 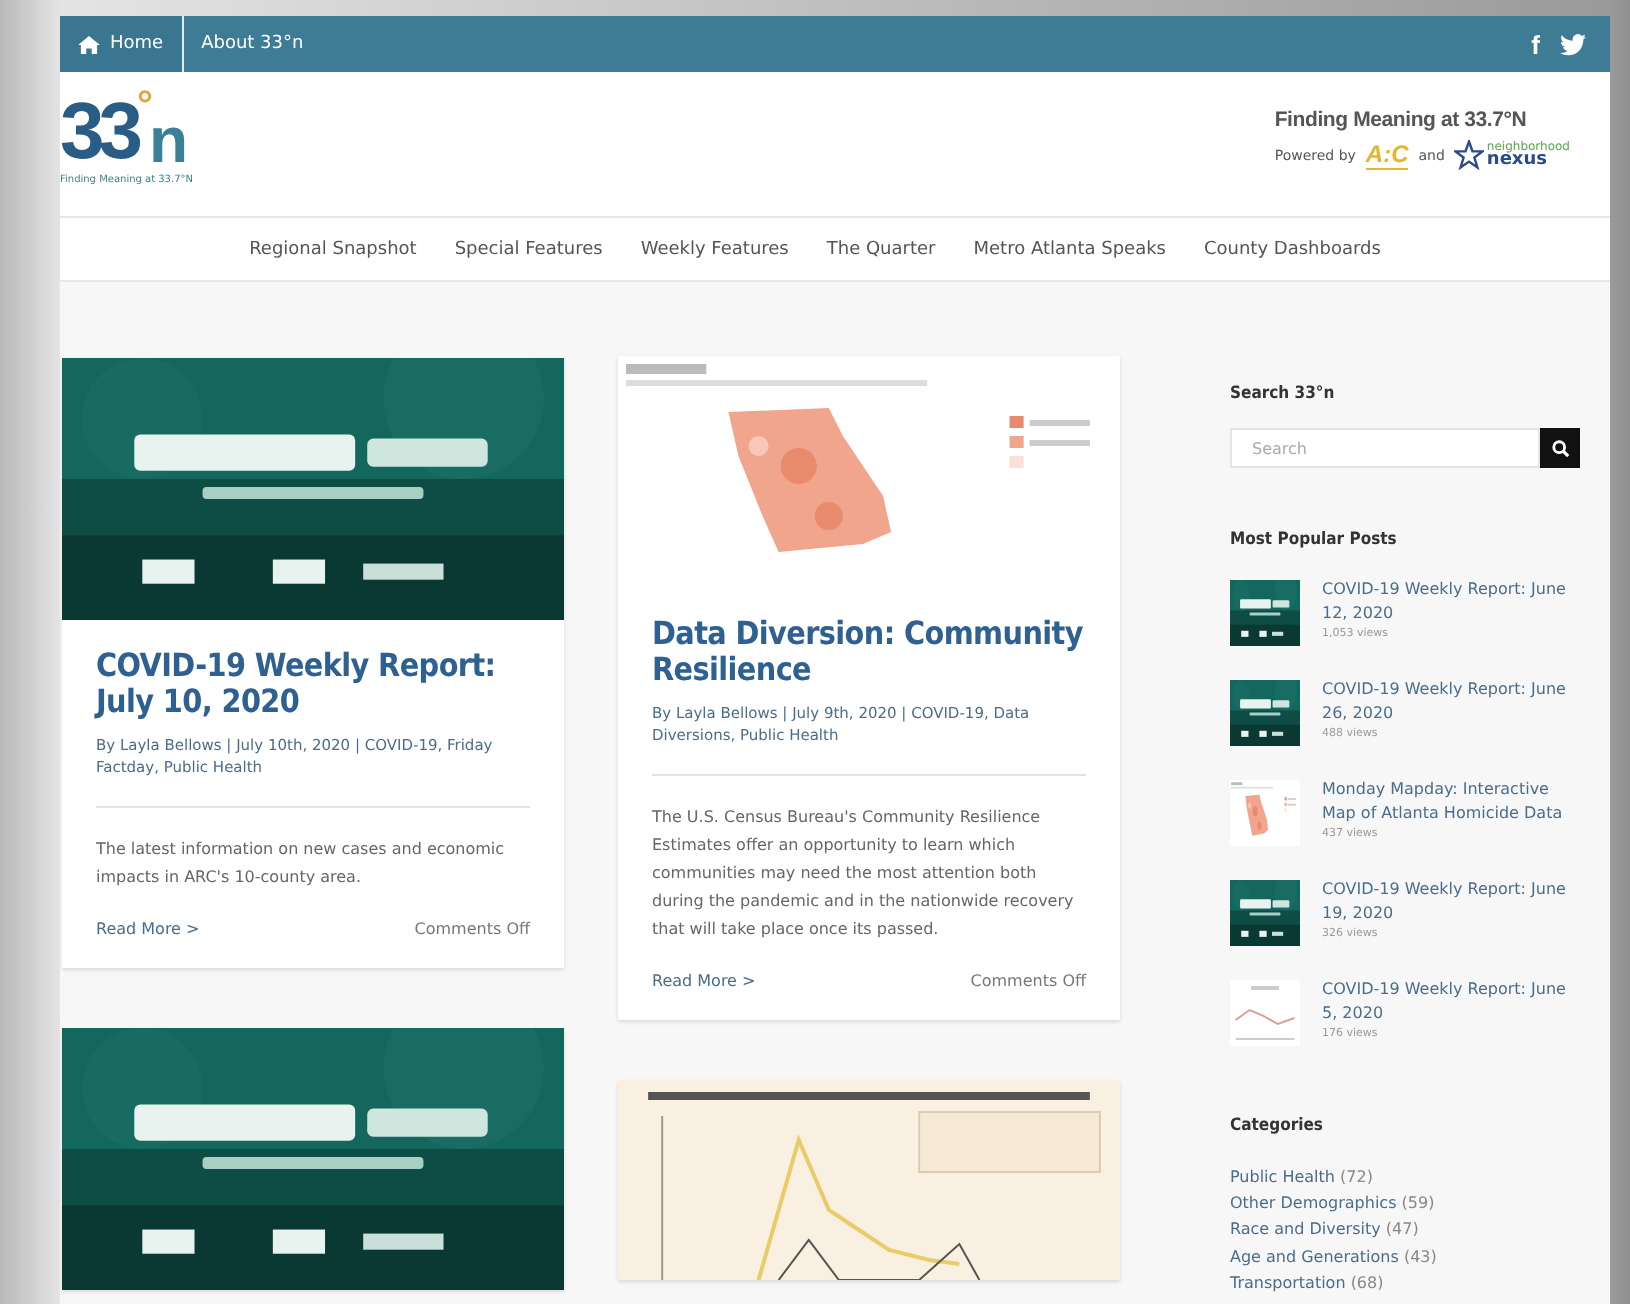 I want to click on bird-icon, so click(x=1573, y=44).